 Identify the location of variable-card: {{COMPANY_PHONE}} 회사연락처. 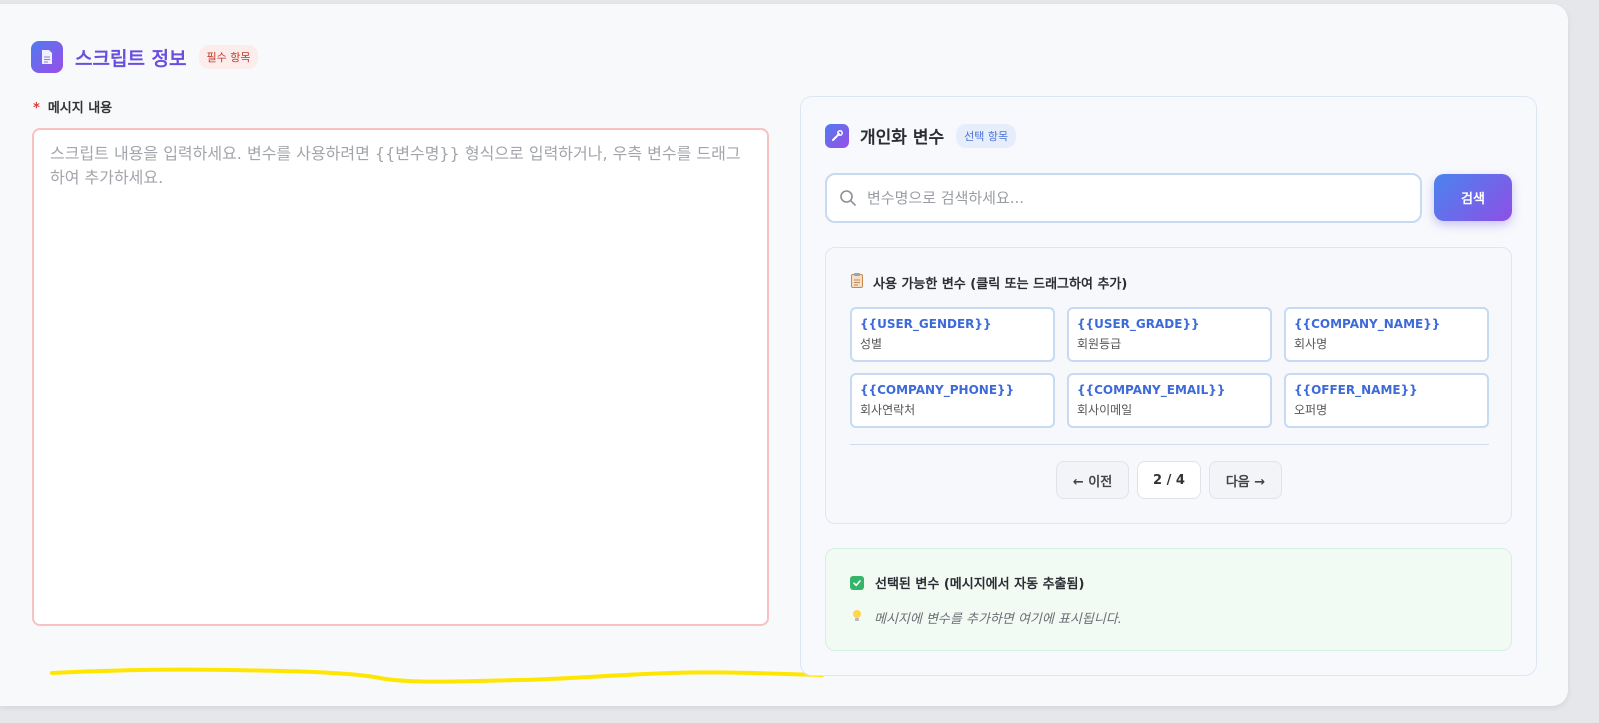
(952, 400).